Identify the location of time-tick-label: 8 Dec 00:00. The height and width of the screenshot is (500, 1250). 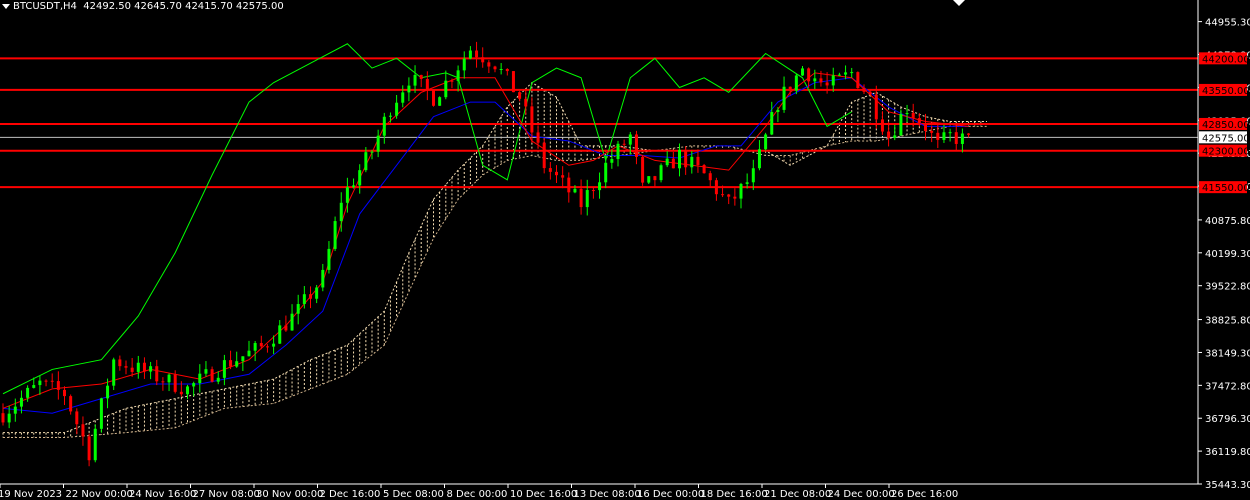
(477, 494).